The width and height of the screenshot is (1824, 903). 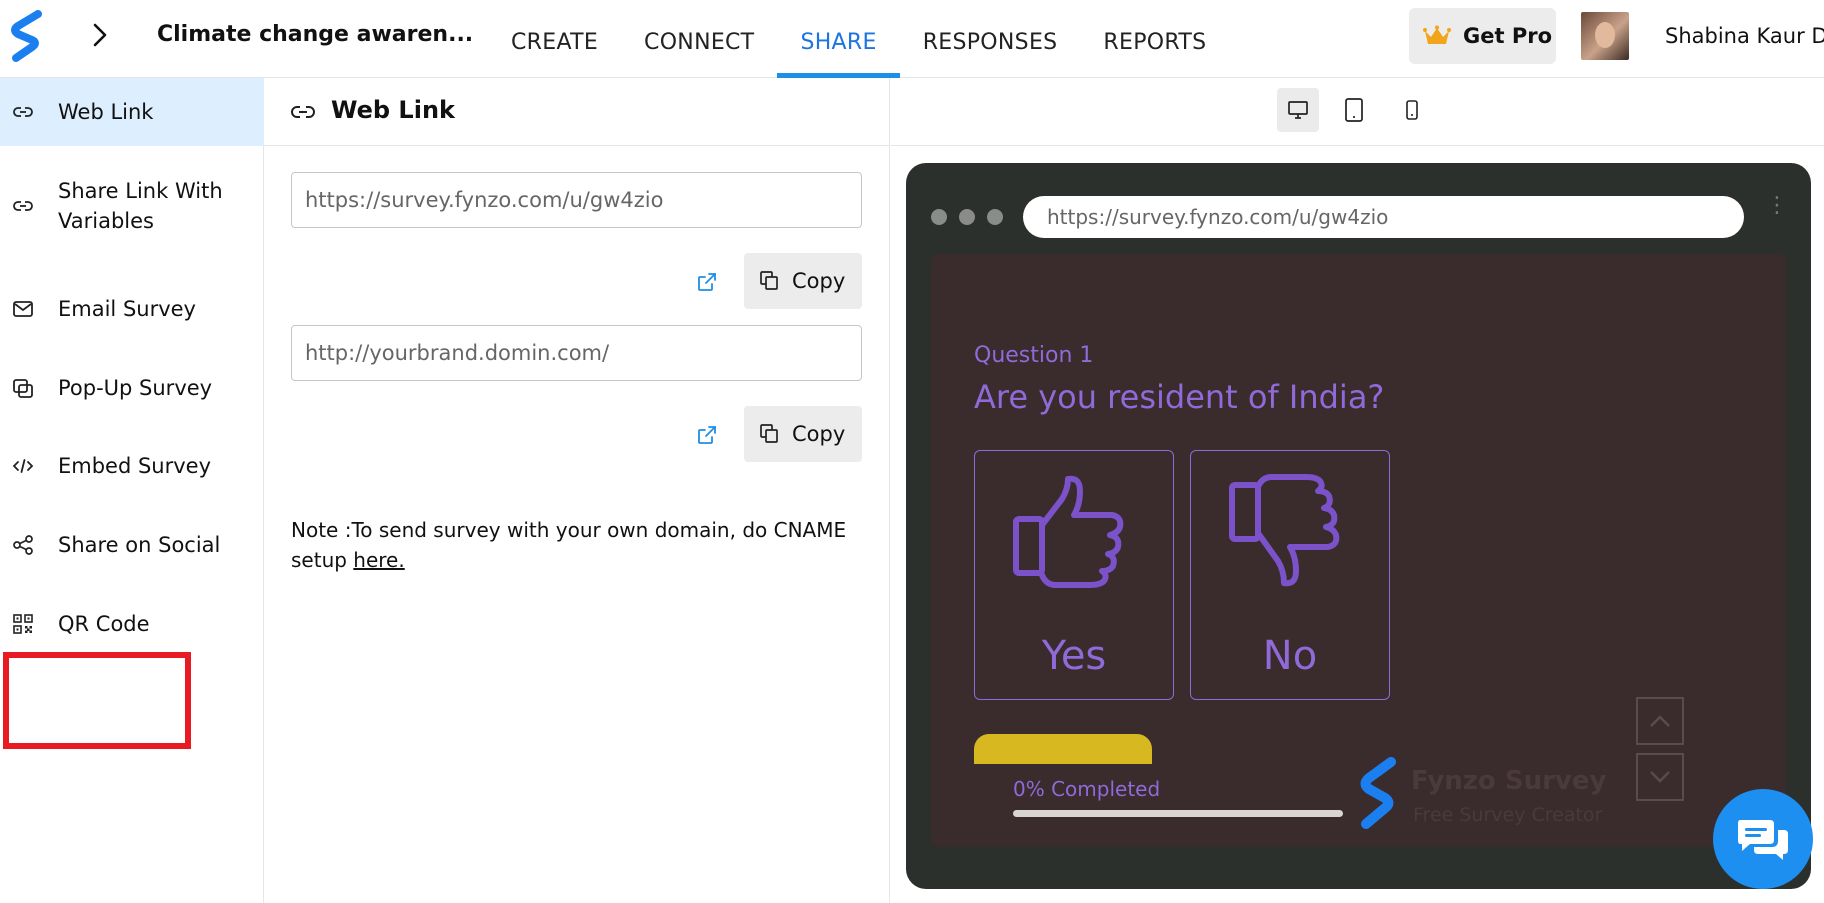 I want to click on copy-custom-domain-button: Copy, so click(x=803, y=434).